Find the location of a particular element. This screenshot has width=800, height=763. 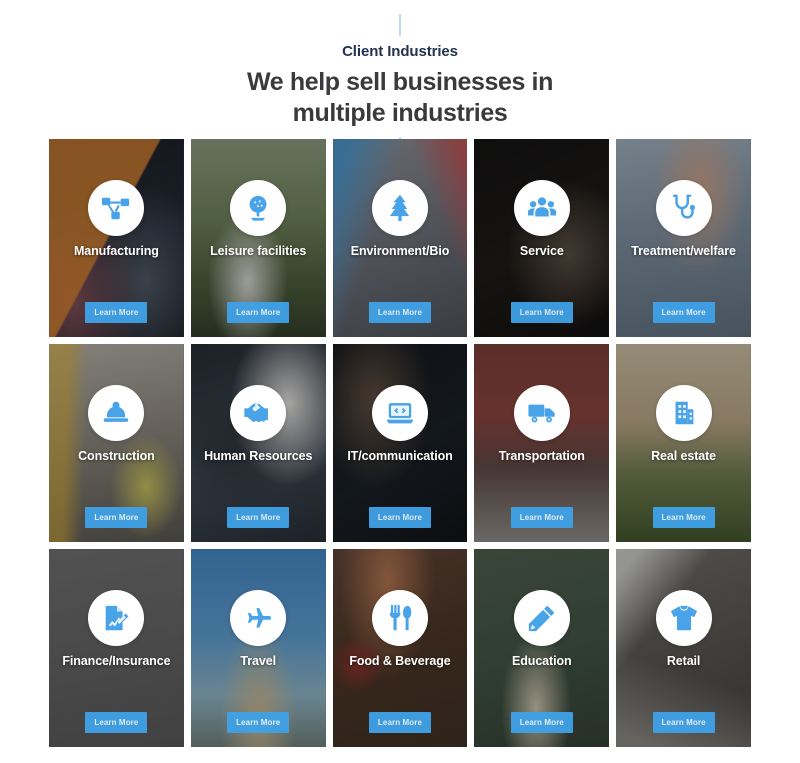

industry-card: Food & Beverage Learn More is located at coordinates (400, 648).